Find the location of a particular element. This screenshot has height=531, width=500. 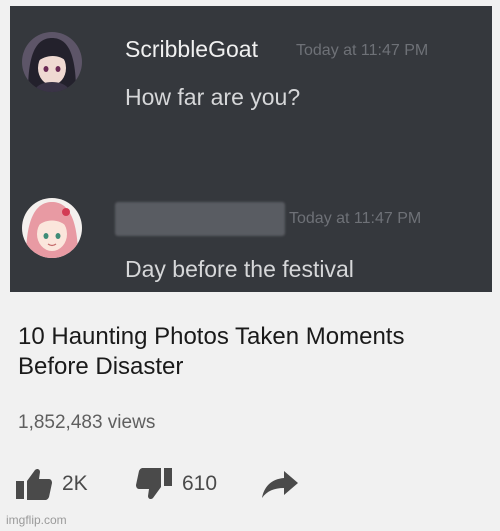

anime-girl-pink-hair-avatar-icon is located at coordinates (52, 228).